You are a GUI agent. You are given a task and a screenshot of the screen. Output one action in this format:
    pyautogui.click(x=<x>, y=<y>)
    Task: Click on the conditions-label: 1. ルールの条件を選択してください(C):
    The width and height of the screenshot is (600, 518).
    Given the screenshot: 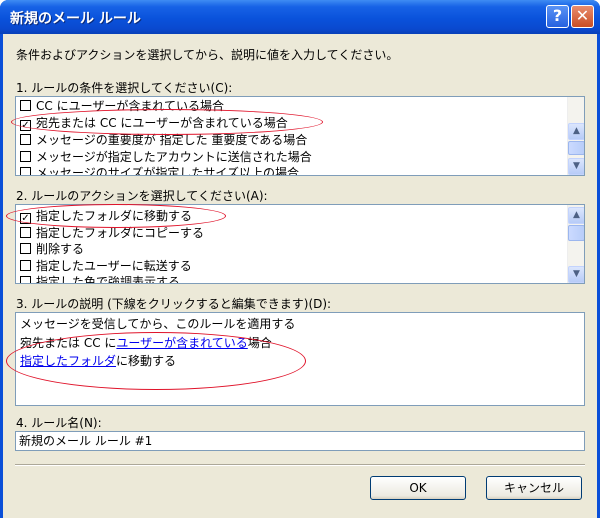 What is the action you would take?
    pyautogui.click(x=124, y=88)
    